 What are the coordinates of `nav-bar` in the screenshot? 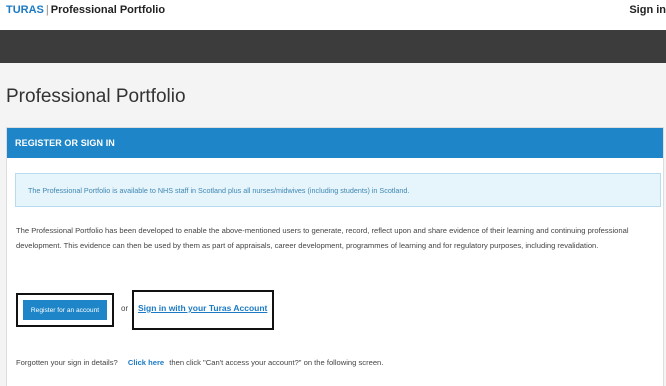 It's located at (333, 46).